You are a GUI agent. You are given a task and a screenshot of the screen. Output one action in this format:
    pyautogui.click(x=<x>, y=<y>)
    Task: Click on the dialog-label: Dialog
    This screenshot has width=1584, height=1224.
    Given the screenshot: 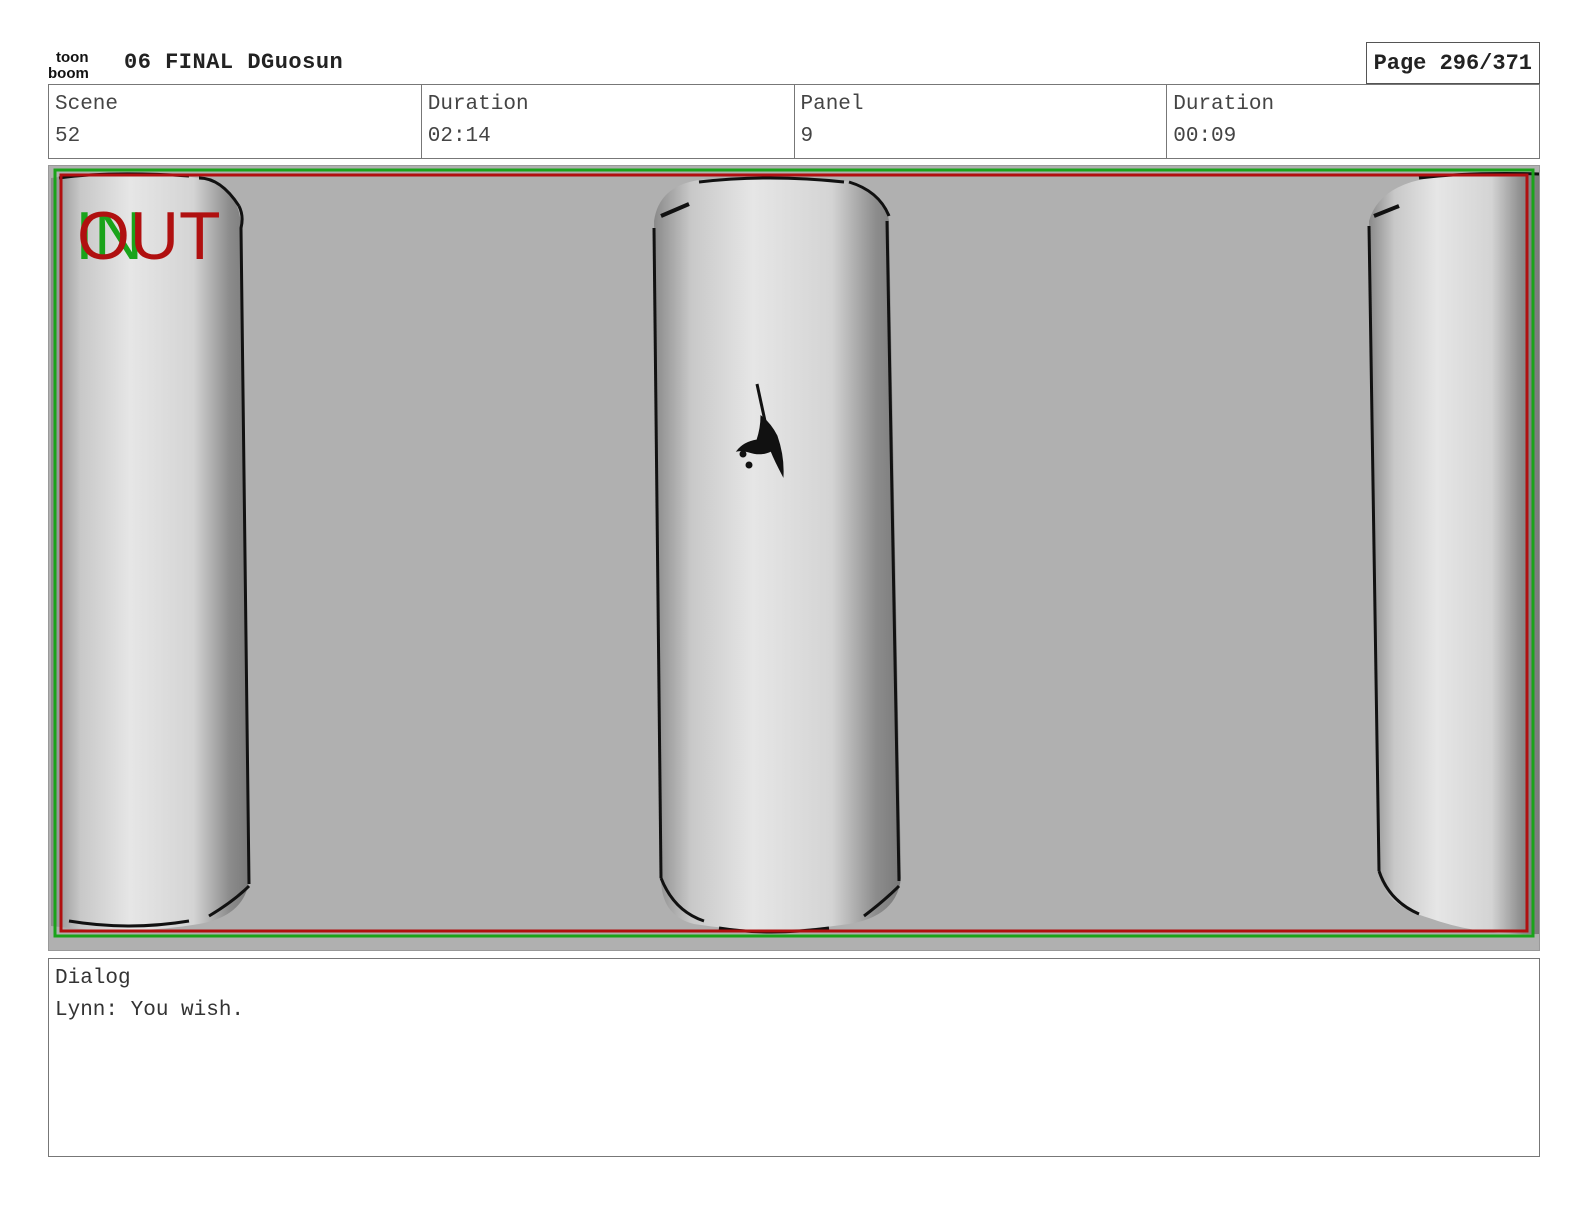 What is the action you would take?
    pyautogui.click(x=93, y=978)
    